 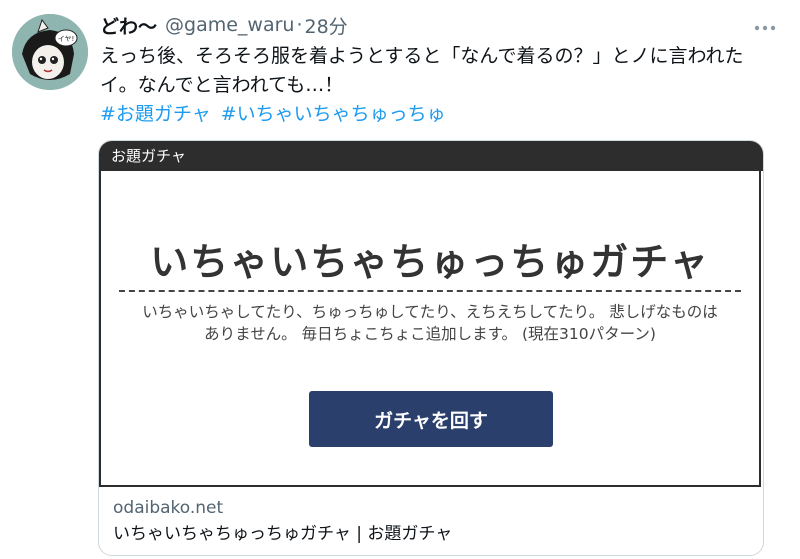 I want to click on more-dots-icon, so click(x=765, y=28).